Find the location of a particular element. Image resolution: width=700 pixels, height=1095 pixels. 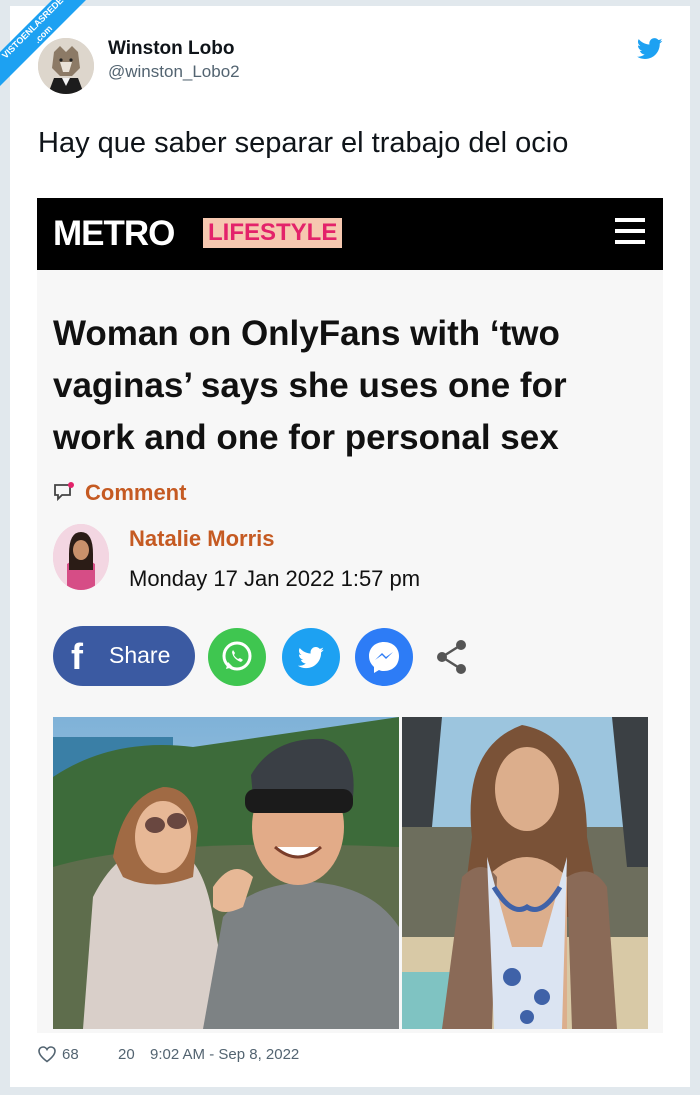

author-handle: @winston_Lobo2 is located at coordinates (174, 72).